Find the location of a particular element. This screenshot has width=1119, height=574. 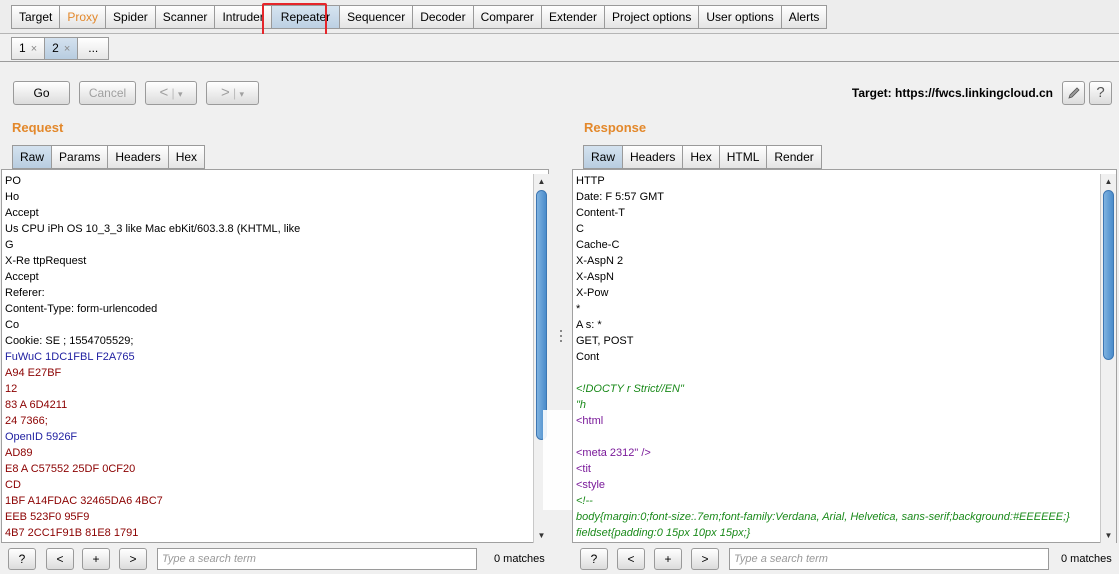

request-match-count: 0 matches is located at coordinates (519, 559).